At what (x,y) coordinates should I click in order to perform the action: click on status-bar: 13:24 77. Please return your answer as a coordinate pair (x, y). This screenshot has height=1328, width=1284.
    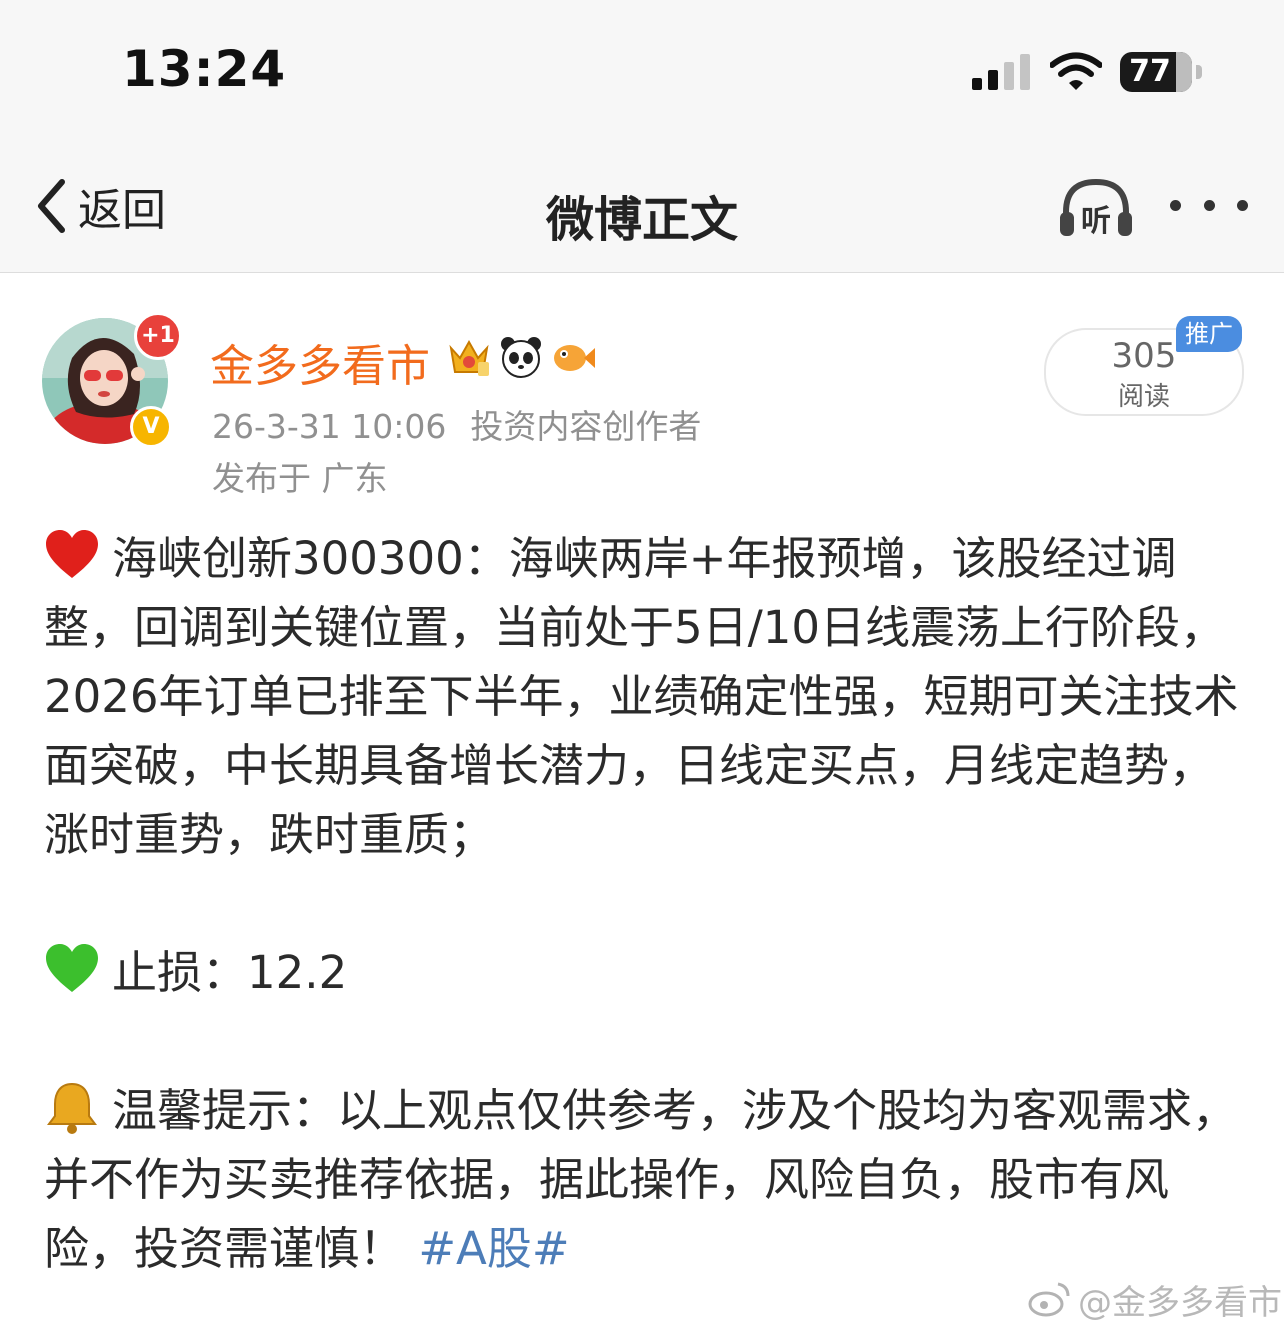
    Looking at the image, I should click on (642, 70).